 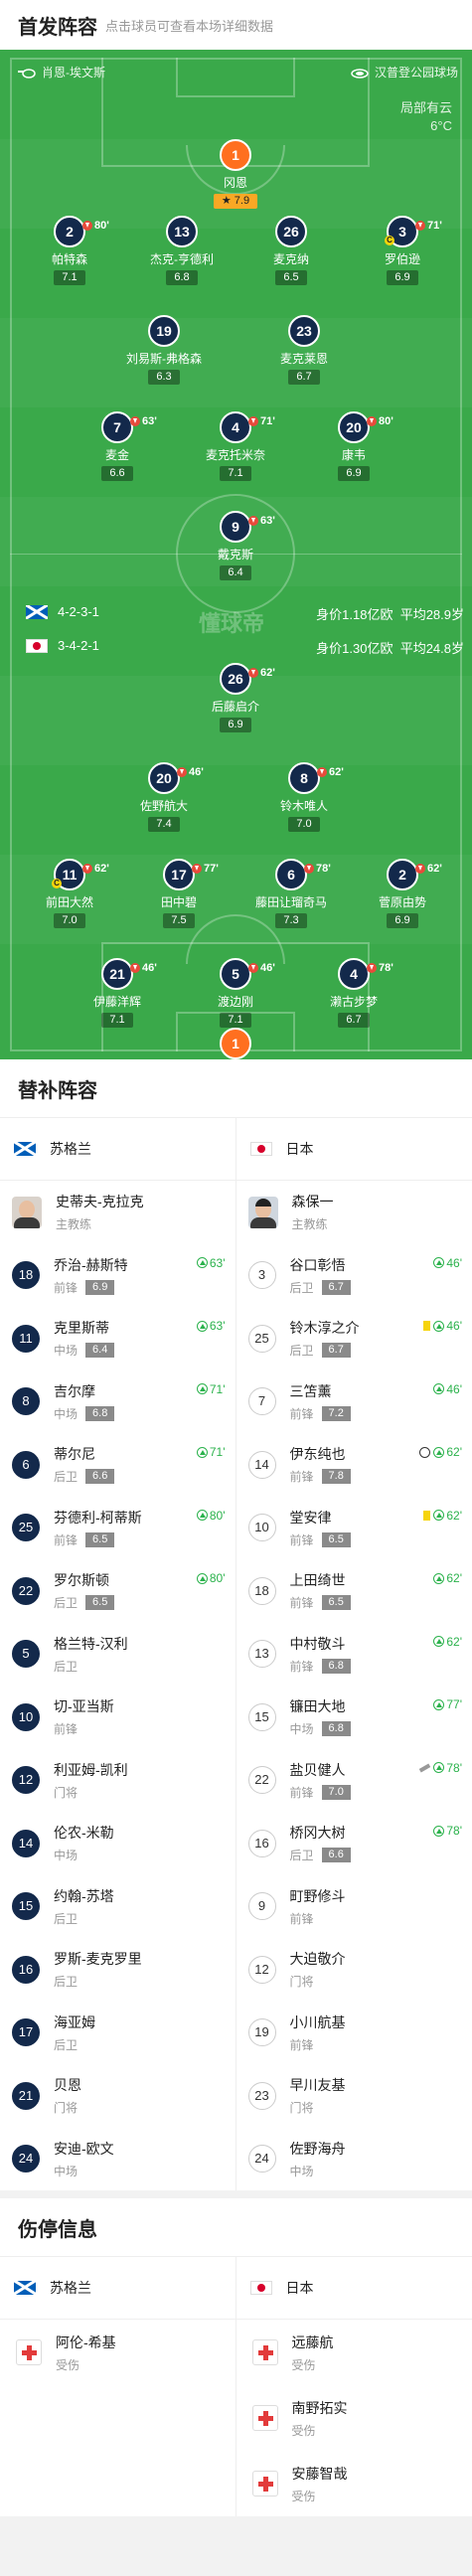 What do you see at coordinates (236, 174) in the screenshot?
I see `home-player: 1冈恩★ 7.9` at bounding box center [236, 174].